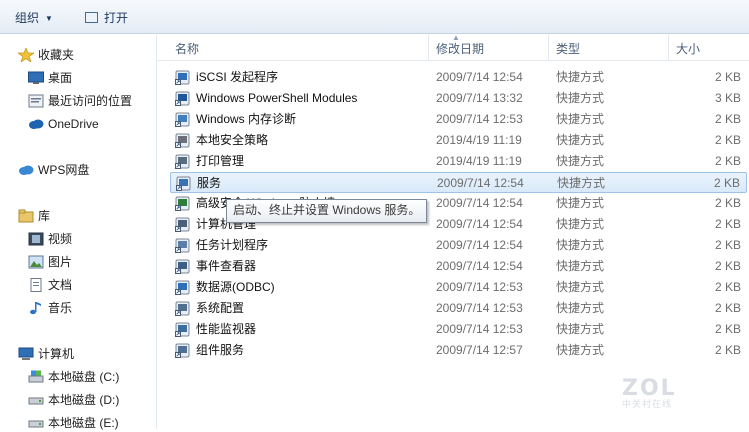  Describe the element at coordinates (84, 377) in the screenshot. I see `nav-drive-c-label: 本地磁盘 (C:)` at that location.